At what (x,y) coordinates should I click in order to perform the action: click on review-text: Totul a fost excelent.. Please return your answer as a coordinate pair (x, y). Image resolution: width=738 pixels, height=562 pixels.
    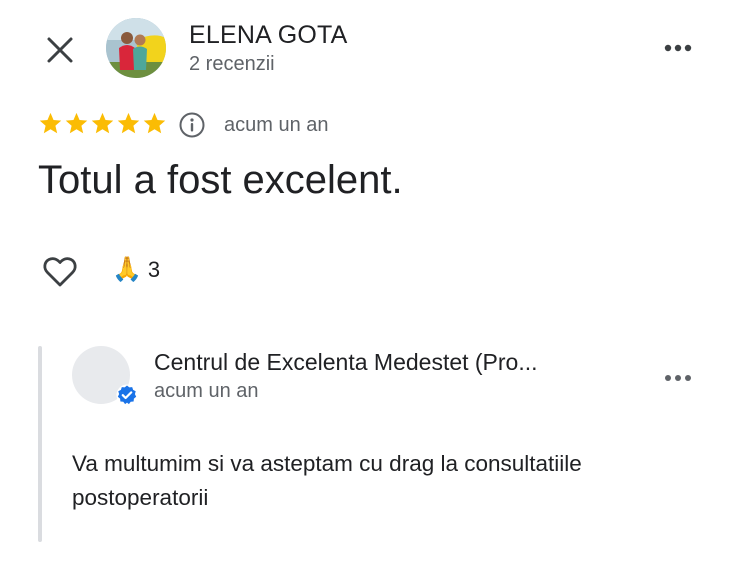
    Looking at the image, I should click on (220, 180).